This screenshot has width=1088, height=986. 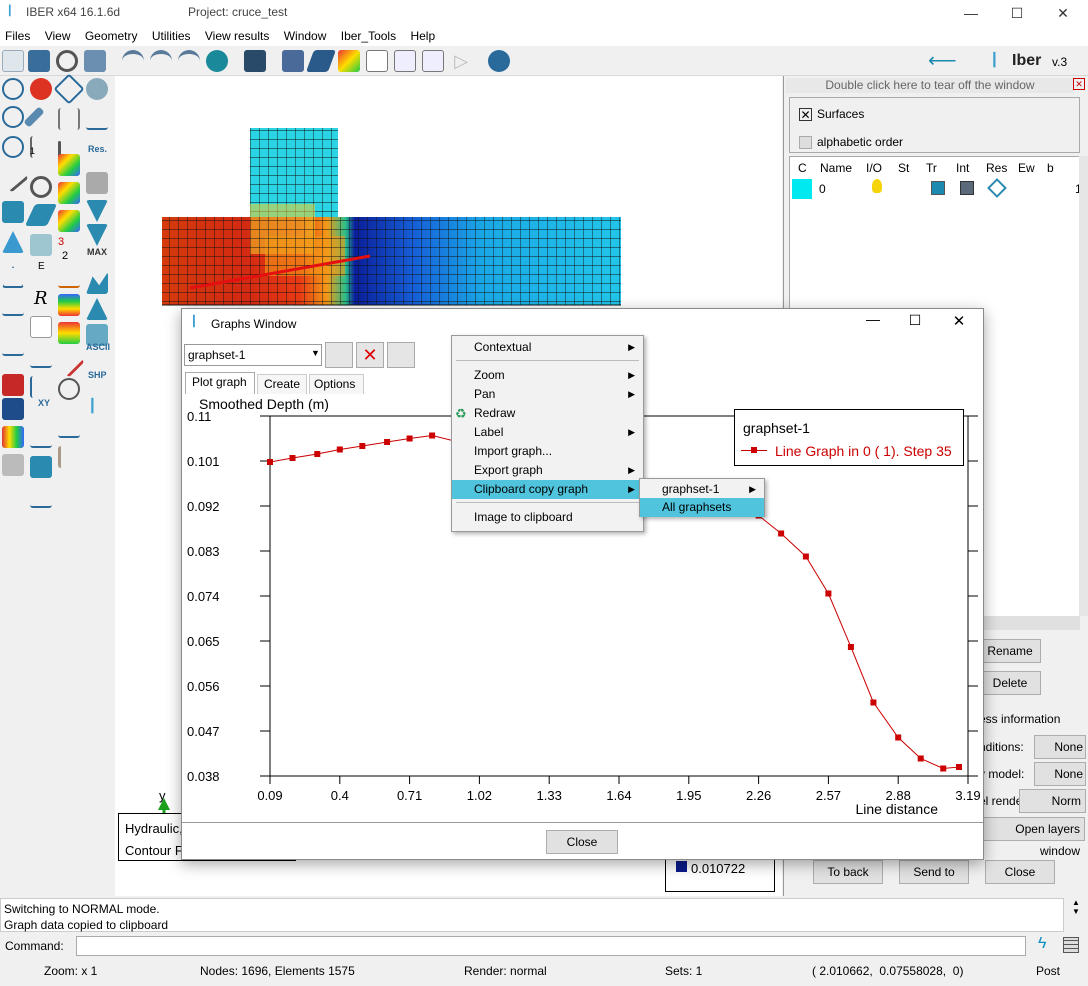 What do you see at coordinates (423, 34) in the screenshot?
I see `menu-help: Help` at bounding box center [423, 34].